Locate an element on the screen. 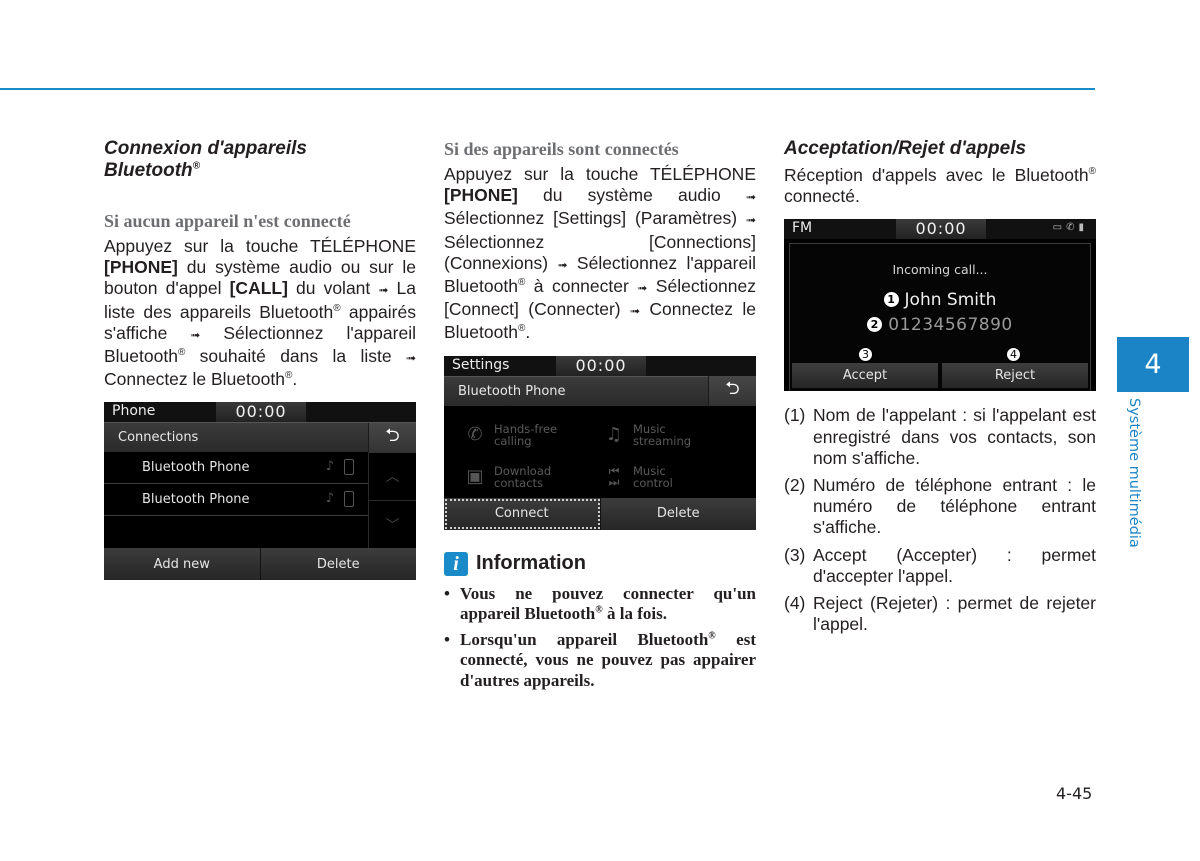  add-new-button: Add new is located at coordinates (182, 564).